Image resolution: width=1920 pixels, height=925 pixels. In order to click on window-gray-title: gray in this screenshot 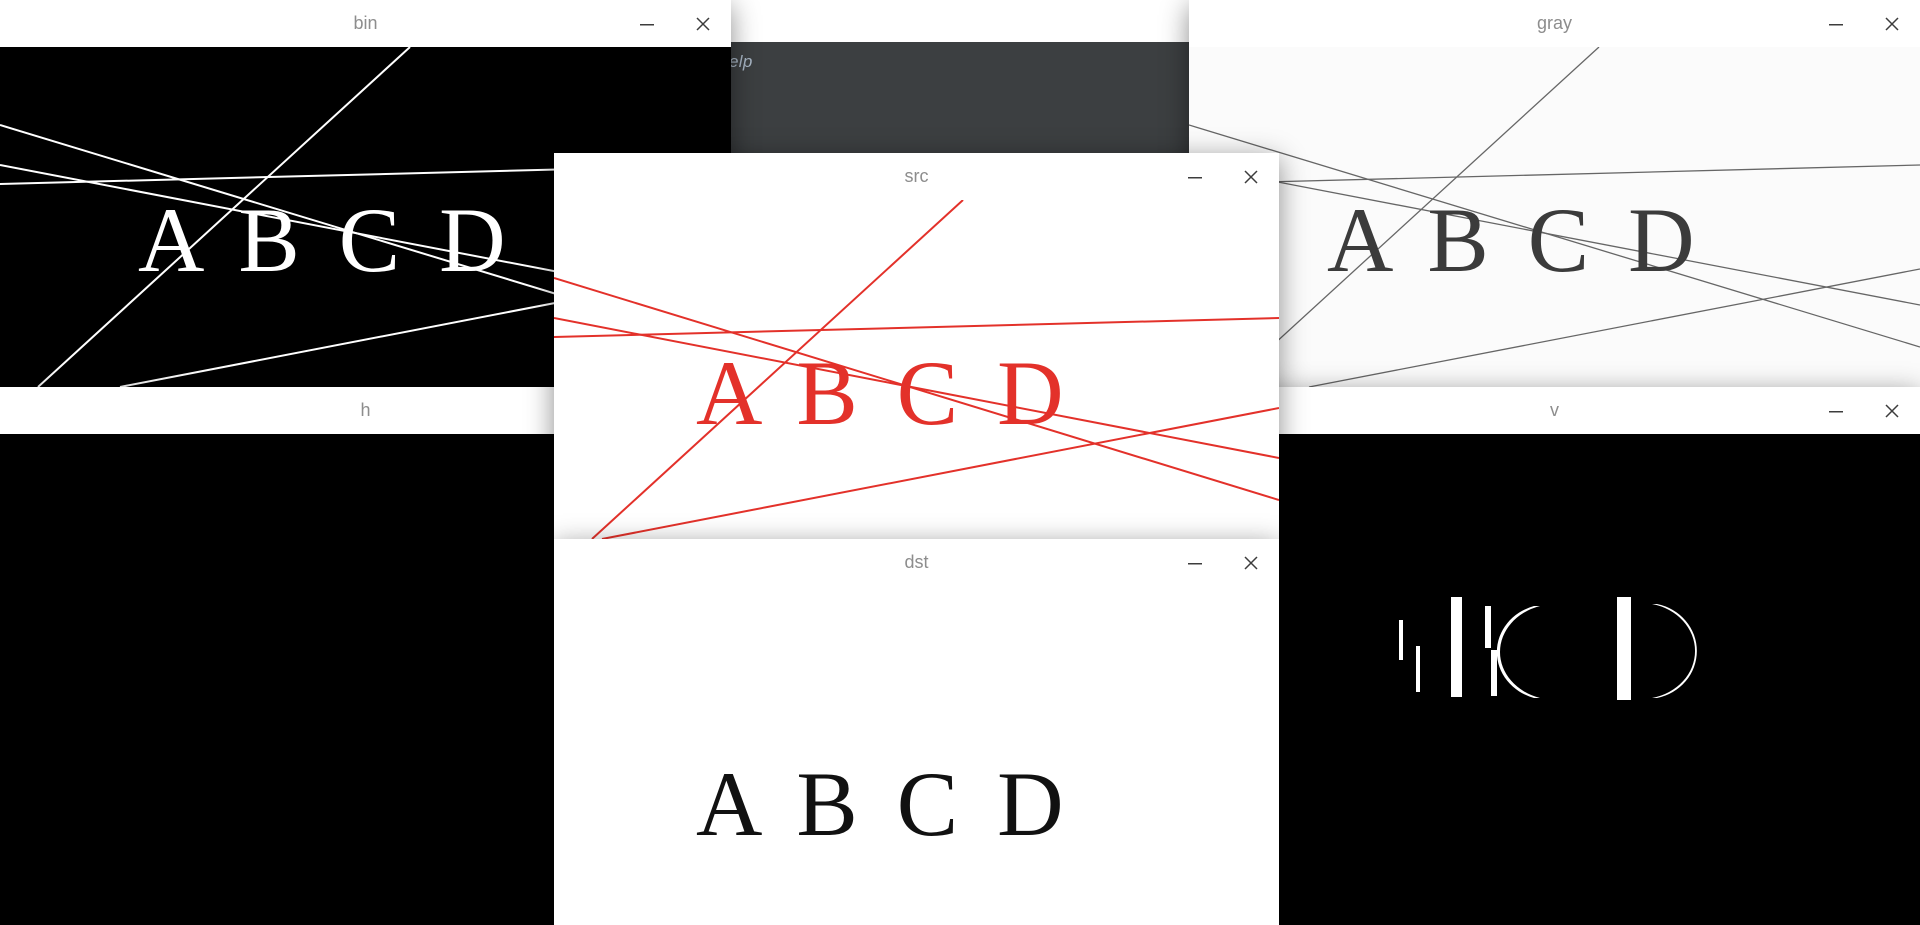, I will do `click(1554, 23)`.